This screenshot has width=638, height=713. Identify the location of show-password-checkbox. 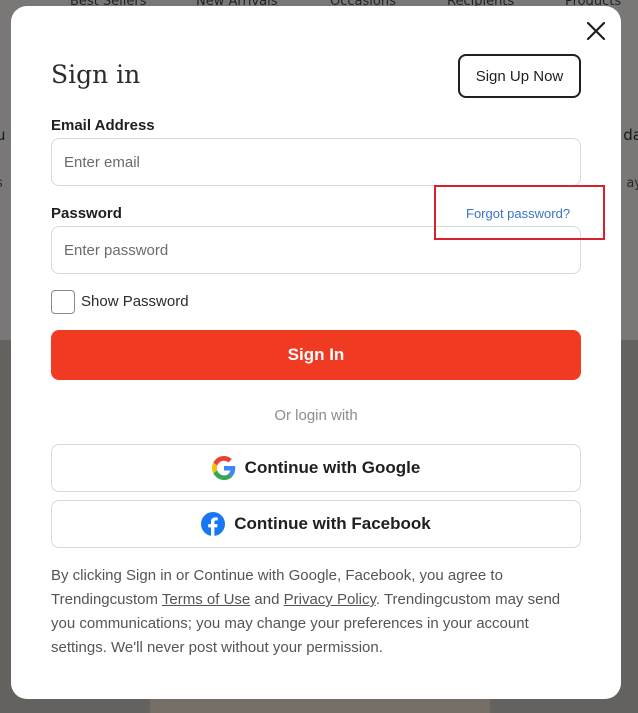
(63, 302).